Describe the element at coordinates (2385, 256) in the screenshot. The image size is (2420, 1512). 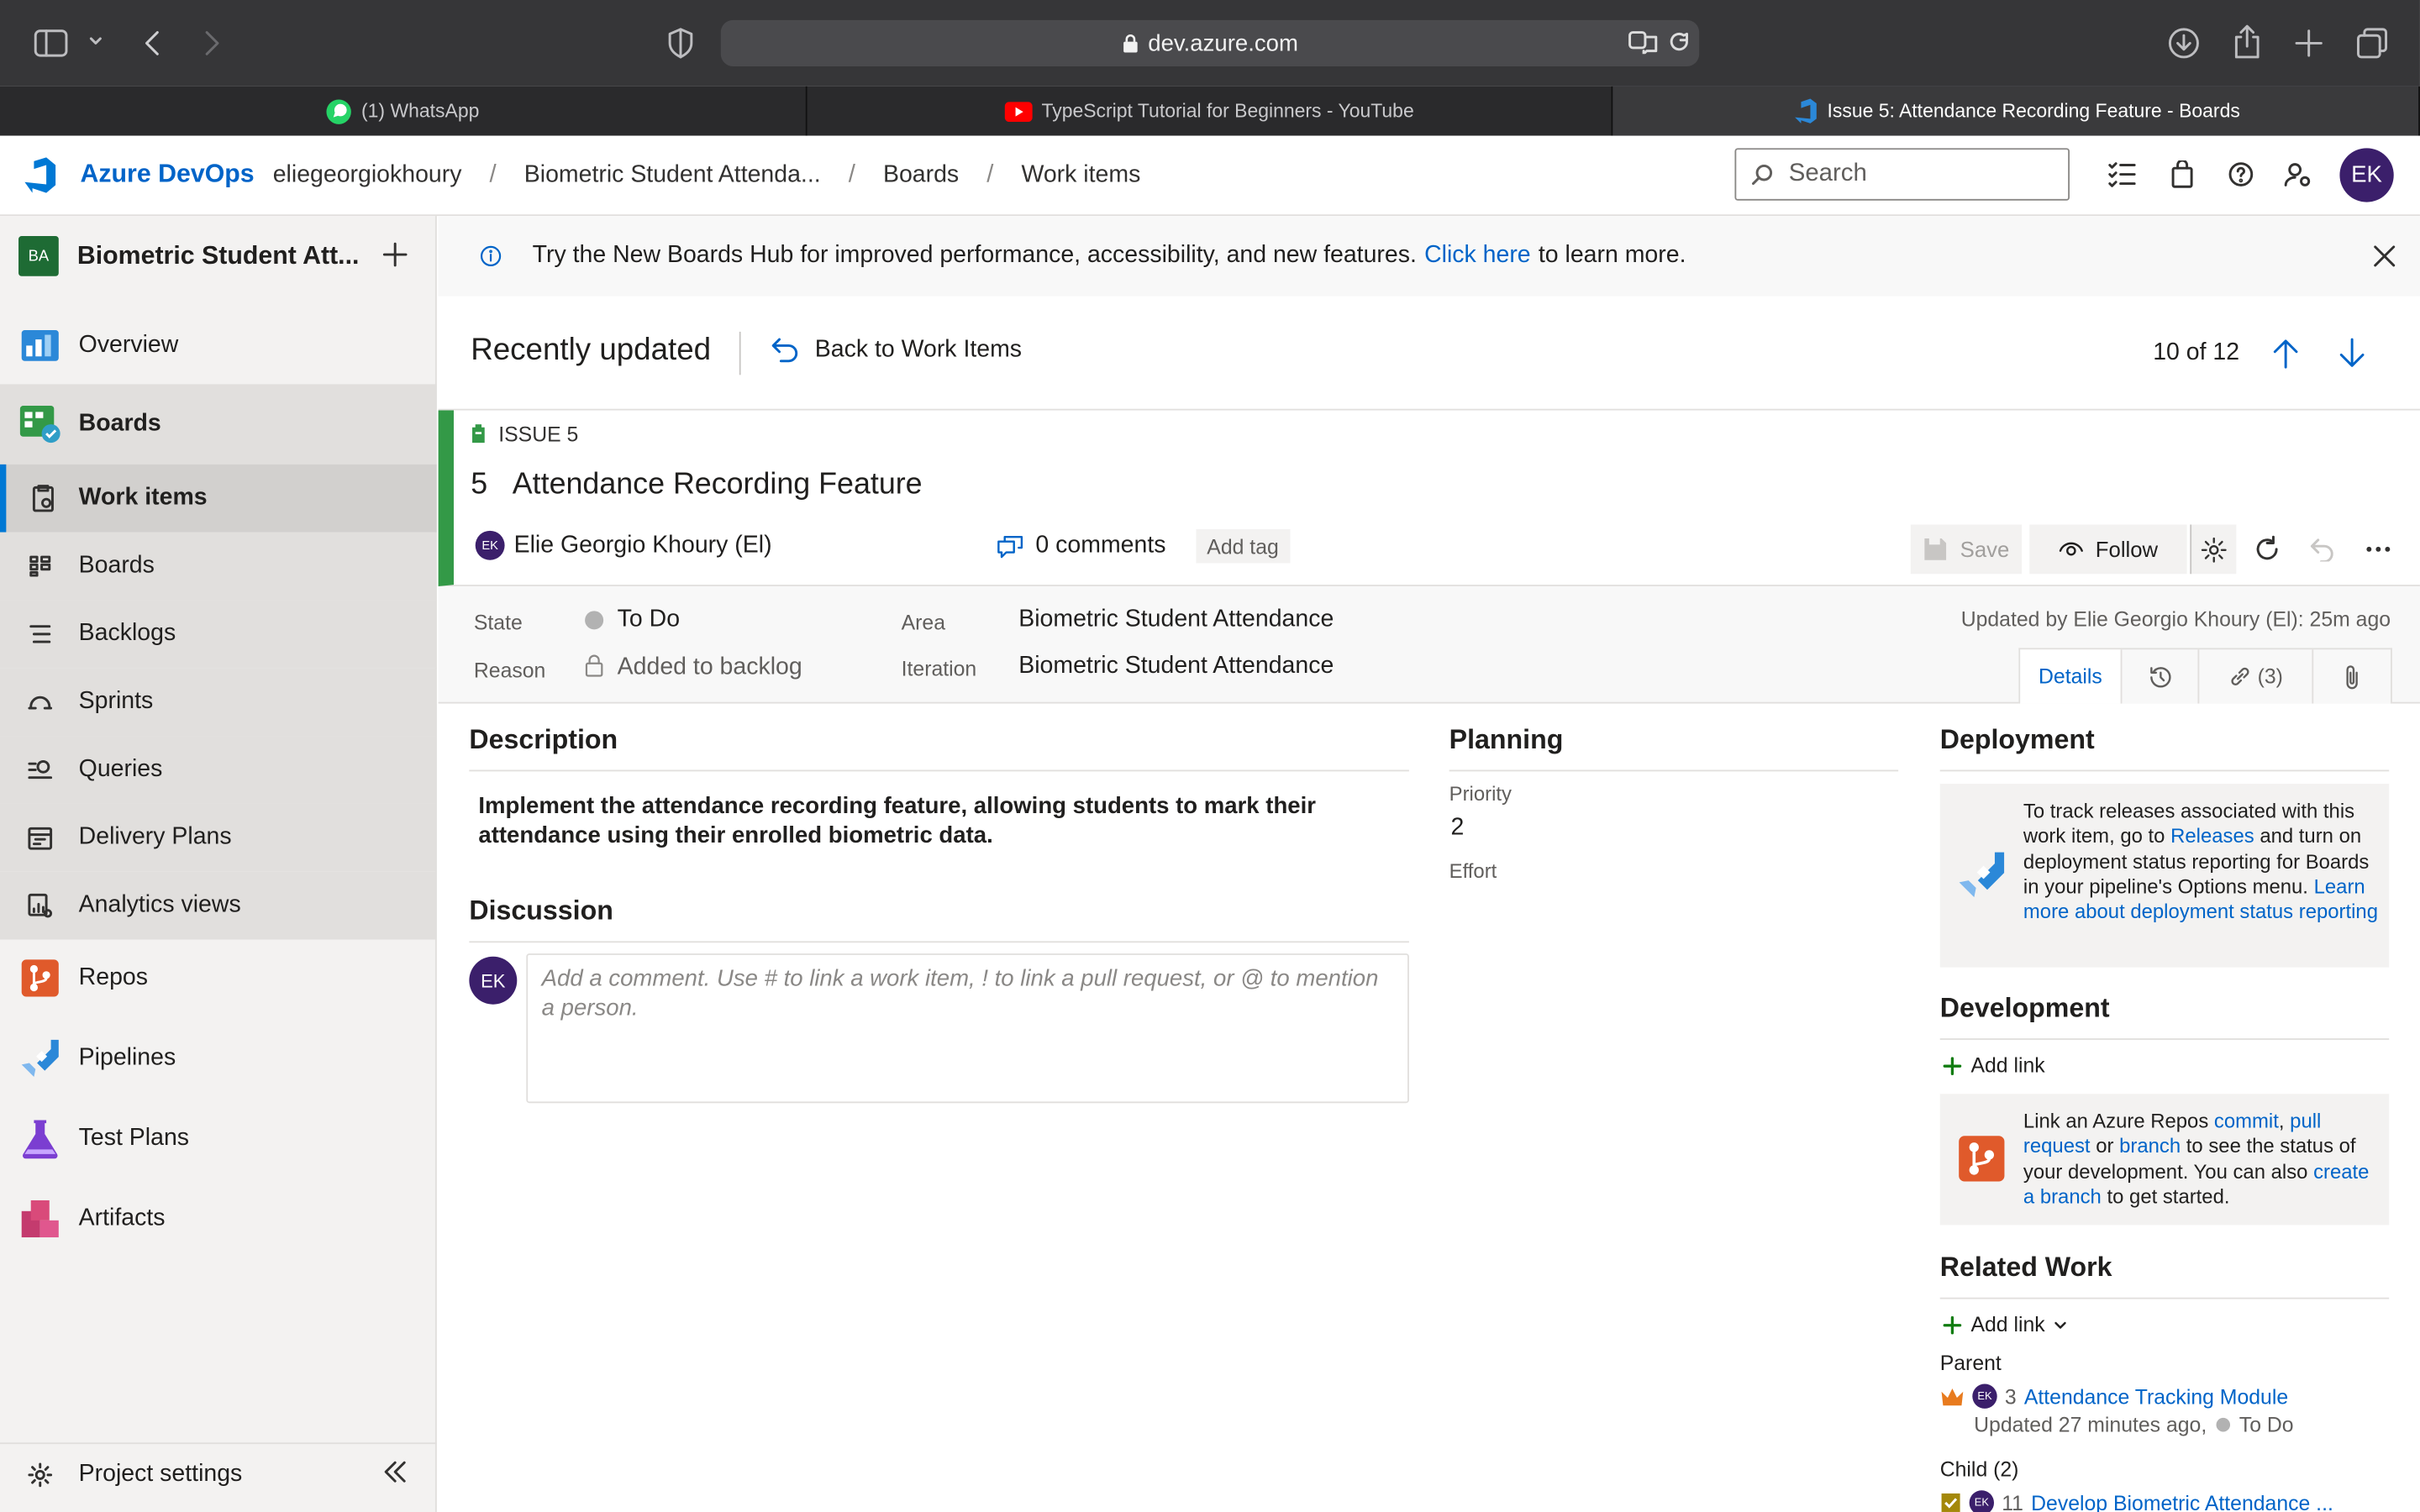
I see `close-icon` at that location.